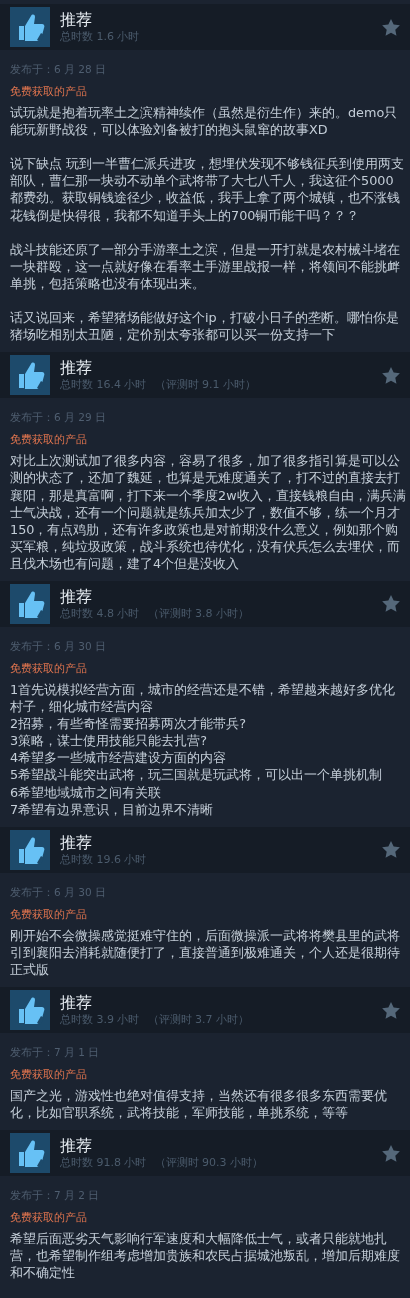 The image size is (410, 1298). Describe the element at coordinates (199, 1104) in the screenshot. I see `review-paragraph: 国产之光，游戏性也绝对值得支持，当然还有很多很多东西需要优化，比如官职系统，武将技能，军师技能，单挑系统，等等` at that location.